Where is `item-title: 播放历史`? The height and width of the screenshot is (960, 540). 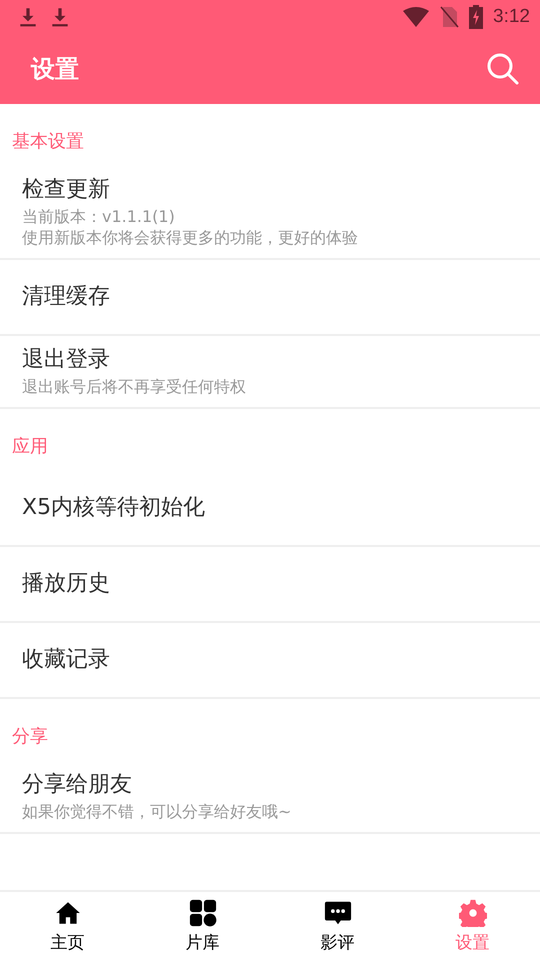
item-title: 播放历史 is located at coordinates (66, 584).